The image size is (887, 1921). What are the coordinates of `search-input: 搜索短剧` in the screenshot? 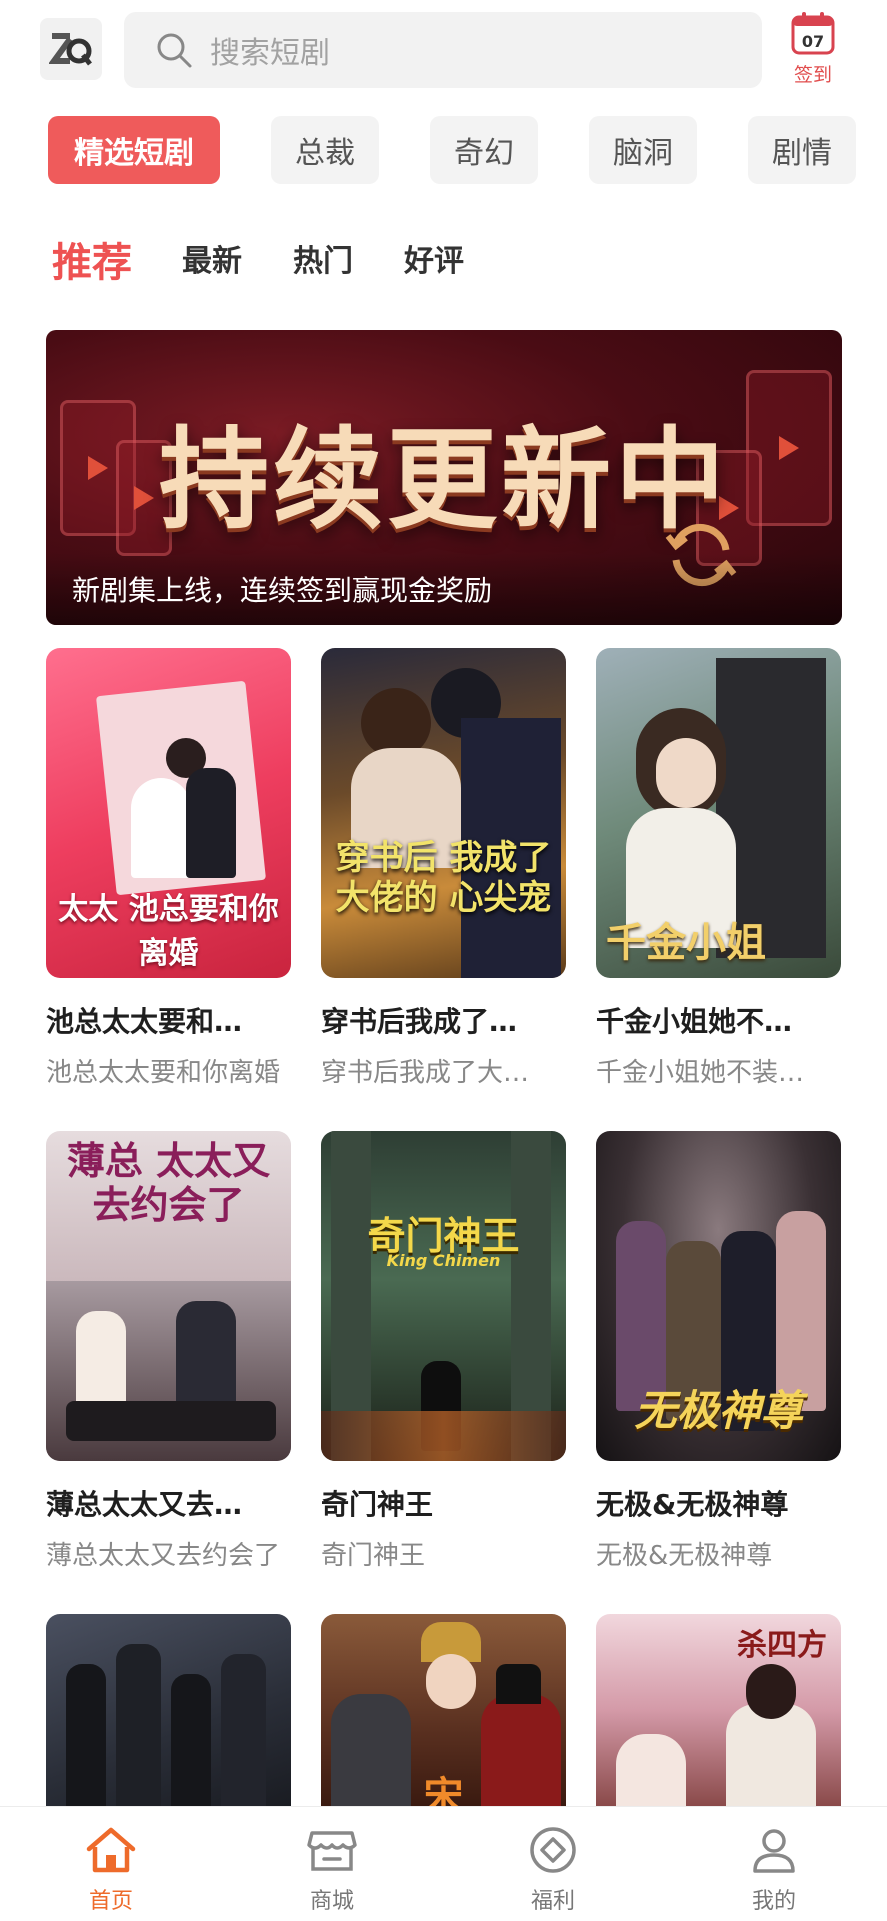 It's located at (443, 50).